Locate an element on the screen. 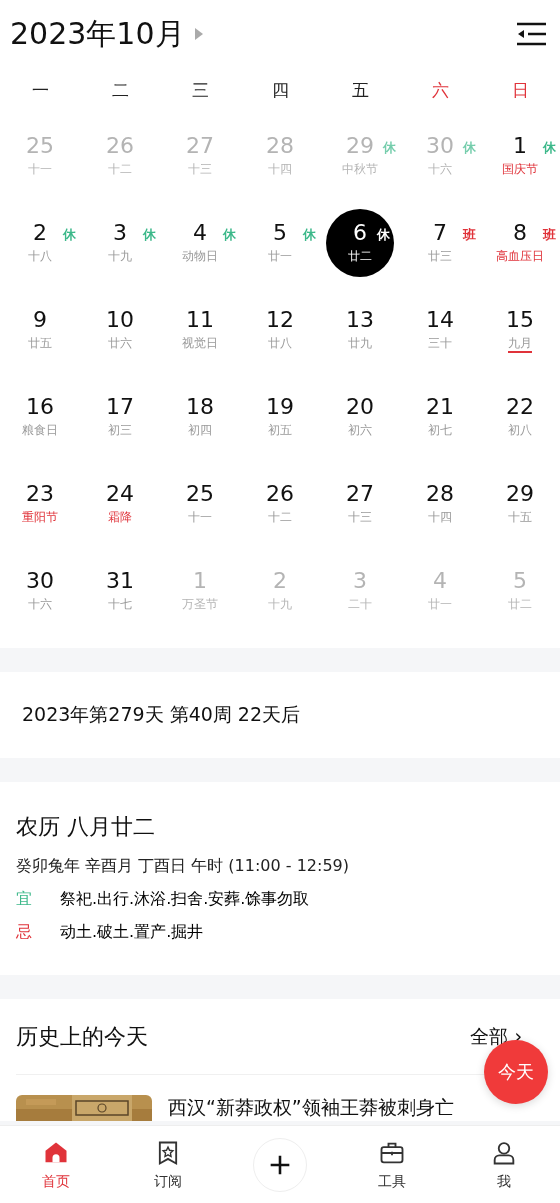  day-cell: 22 初八 is located at coordinates (520, 416).